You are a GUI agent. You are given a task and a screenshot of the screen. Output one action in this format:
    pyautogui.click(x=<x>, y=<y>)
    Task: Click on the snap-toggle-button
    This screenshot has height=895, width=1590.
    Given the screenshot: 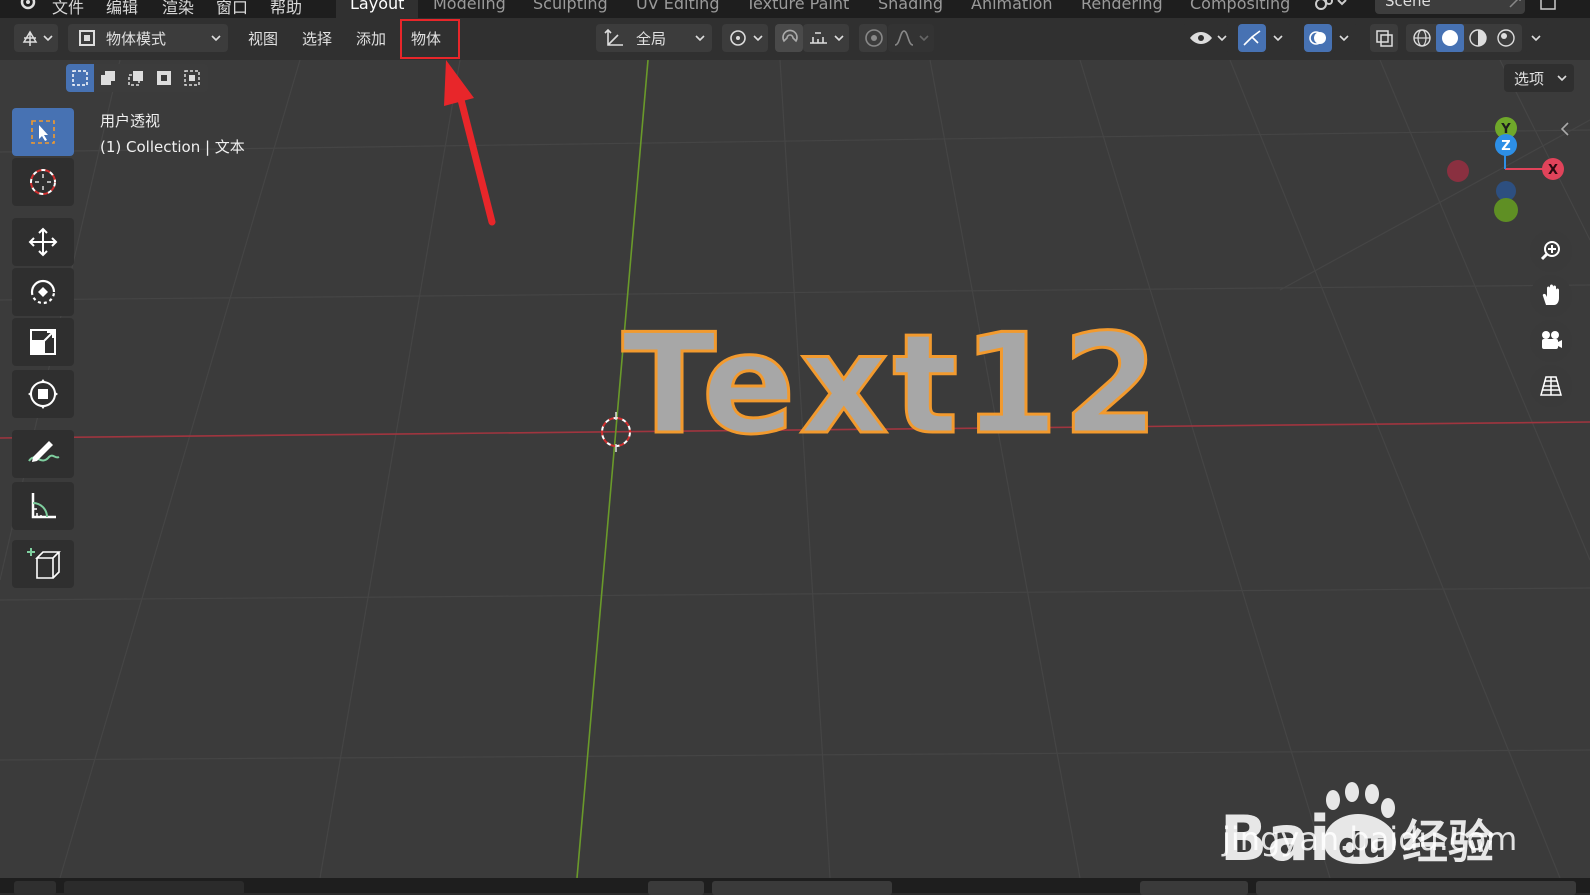 What is the action you would take?
    pyautogui.click(x=789, y=38)
    